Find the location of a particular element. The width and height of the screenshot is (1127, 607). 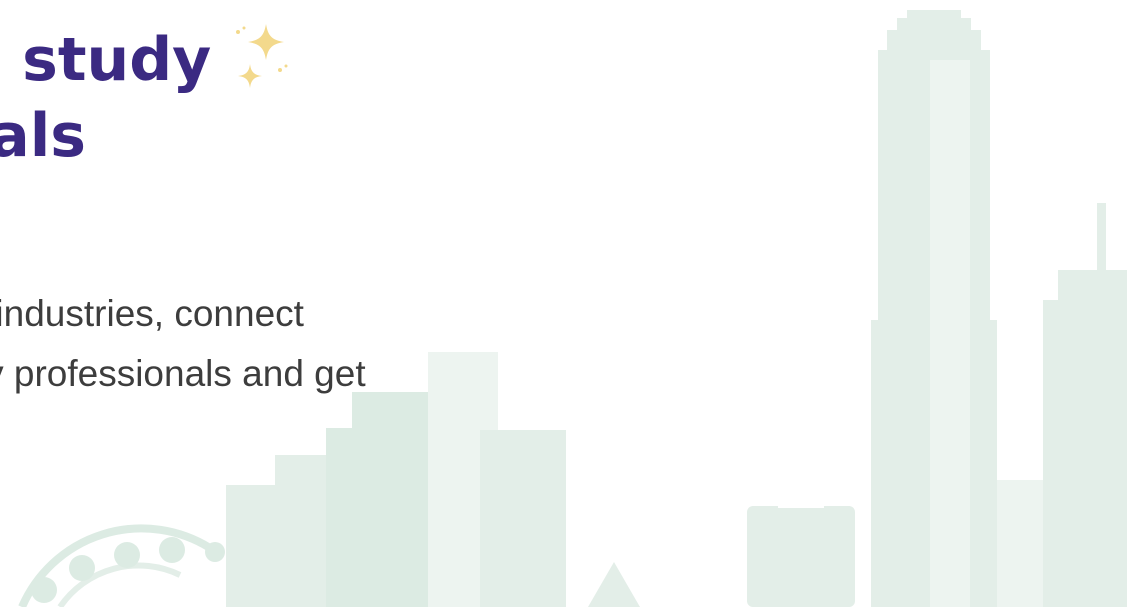

sparkle-icon is located at coordinates (262, 56).